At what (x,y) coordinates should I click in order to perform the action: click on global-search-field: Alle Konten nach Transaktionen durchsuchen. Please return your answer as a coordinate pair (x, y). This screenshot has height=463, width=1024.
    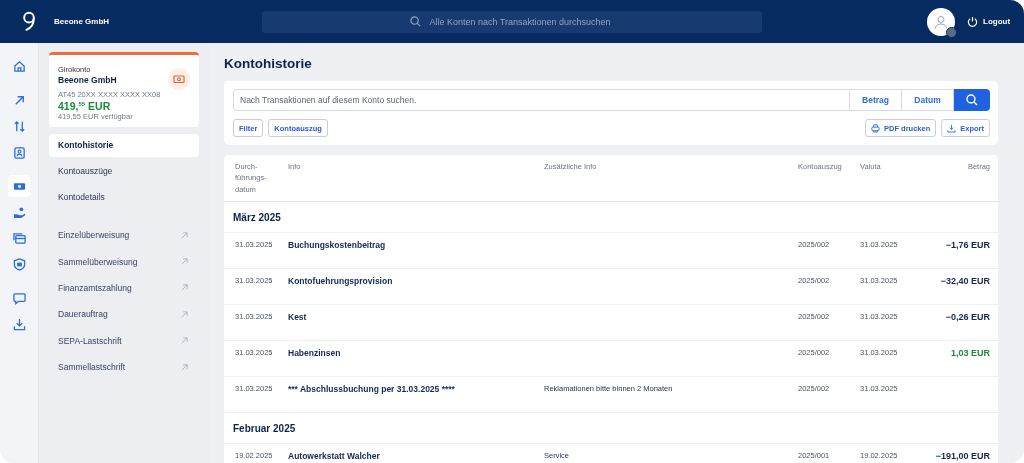
    Looking at the image, I should click on (512, 21).